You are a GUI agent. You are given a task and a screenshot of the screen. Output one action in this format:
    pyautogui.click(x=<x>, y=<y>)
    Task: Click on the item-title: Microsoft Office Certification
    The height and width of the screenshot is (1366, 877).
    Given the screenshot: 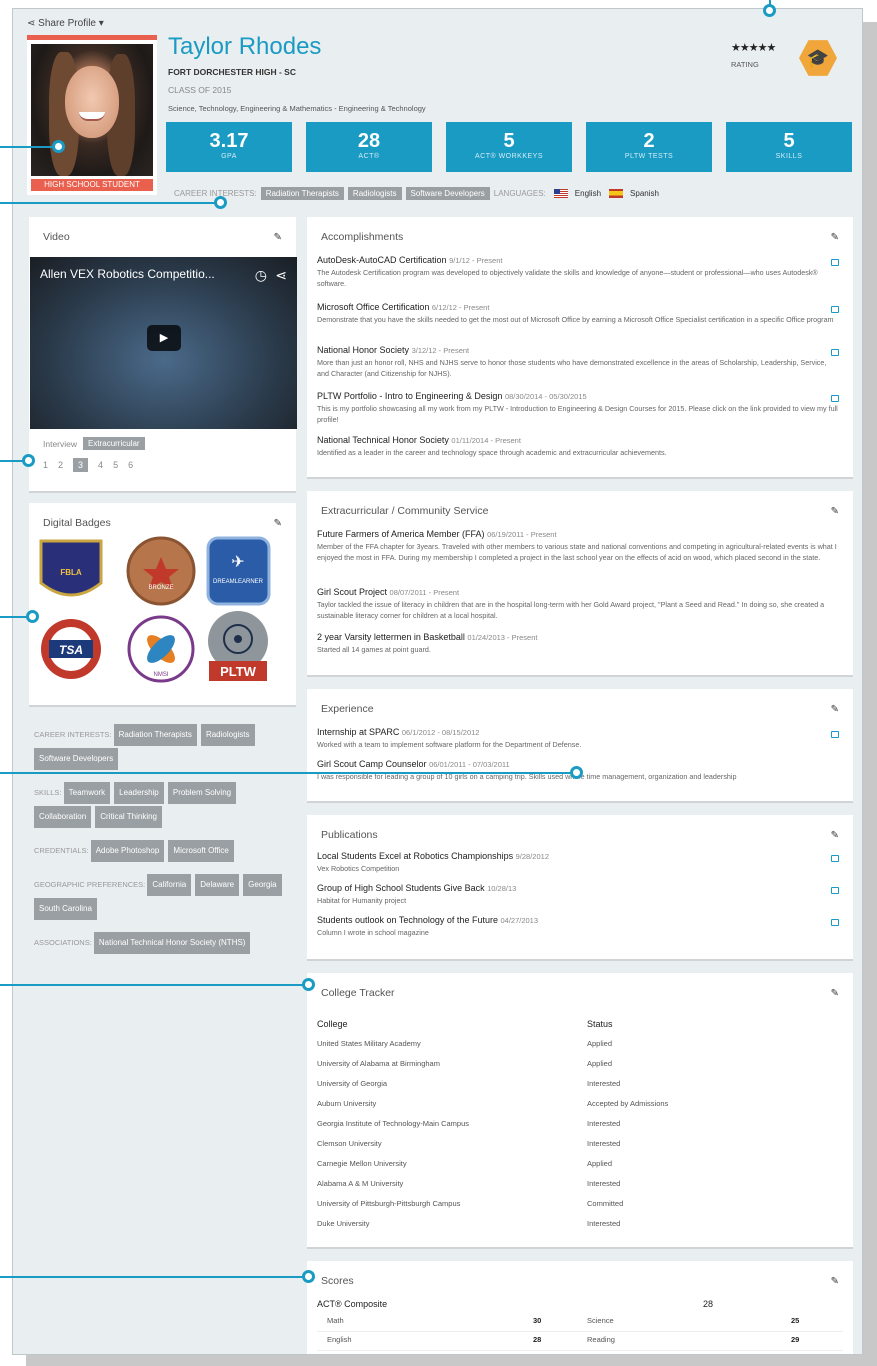 What is the action you would take?
    pyautogui.click(x=373, y=307)
    